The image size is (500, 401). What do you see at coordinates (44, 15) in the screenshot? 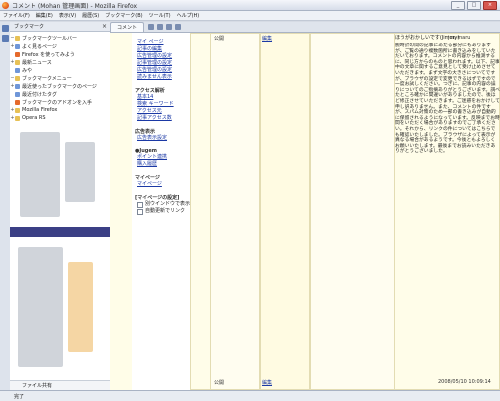
I see `menu-edit: 編集(E)` at bounding box center [44, 15].